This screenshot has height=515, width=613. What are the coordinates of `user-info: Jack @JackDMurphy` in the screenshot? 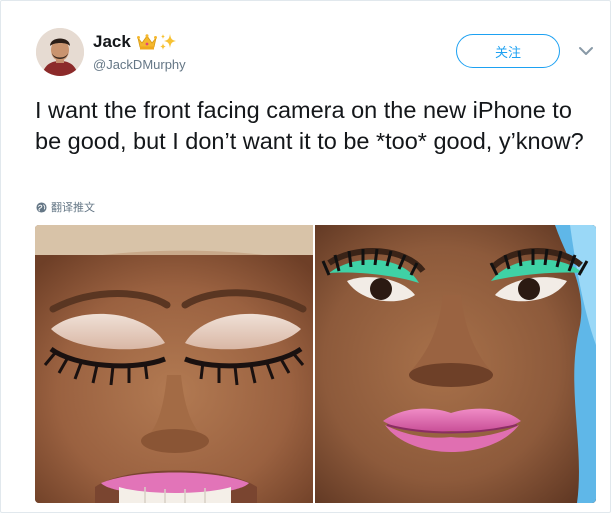 It's located at (139, 52).